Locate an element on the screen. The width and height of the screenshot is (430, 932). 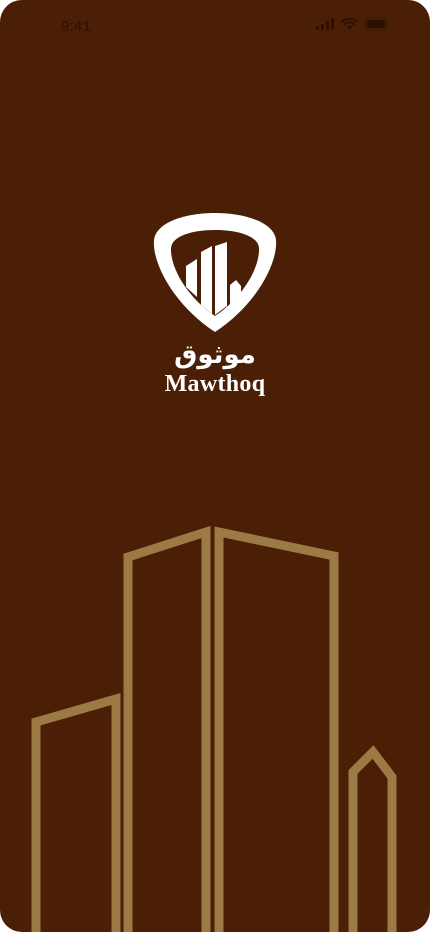
brand-name-arabic: موثوق is located at coordinates (215, 355).